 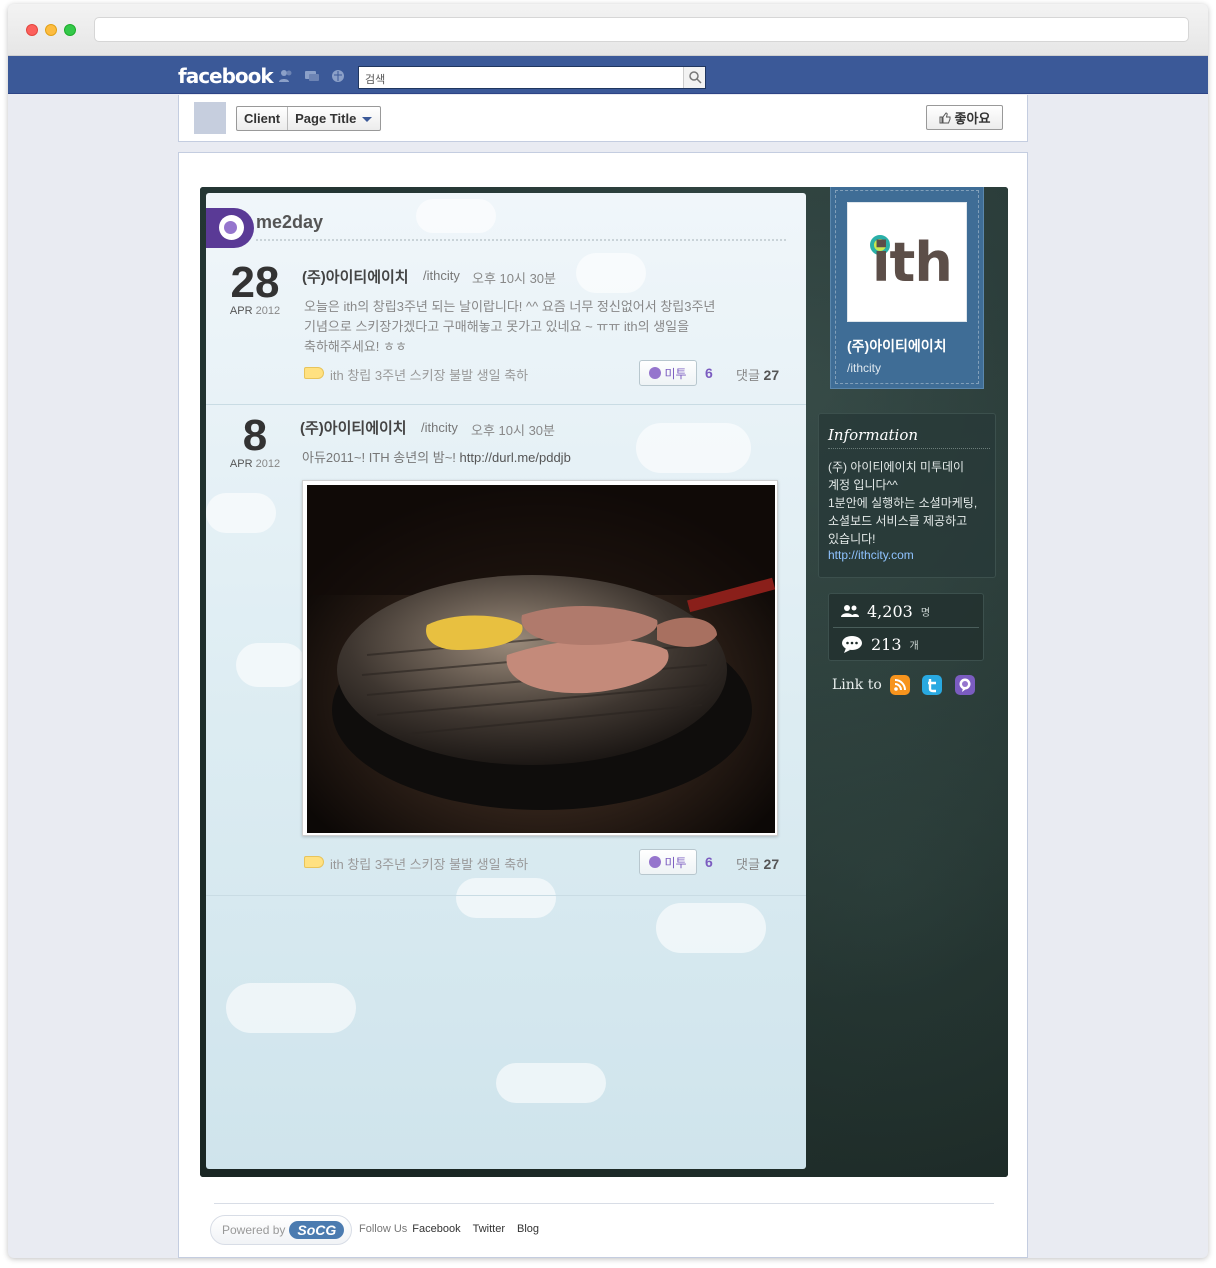 I want to click on information-divider, so click(x=909, y=448).